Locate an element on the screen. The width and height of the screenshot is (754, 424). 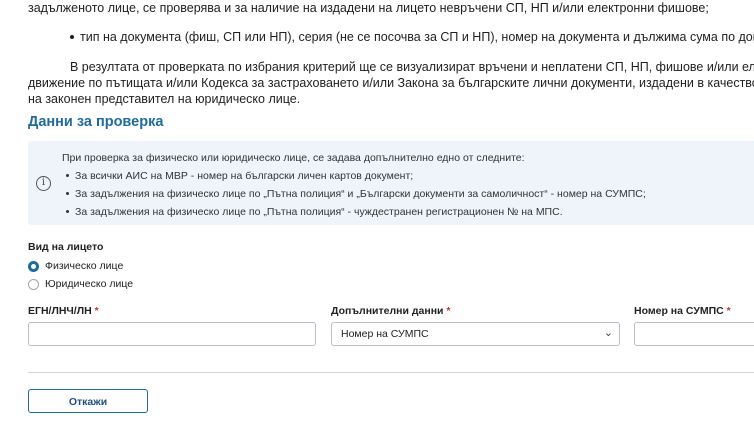
egn-label: ЕГН/ЛНЧ/ЛН * is located at coordinates (63, 311).